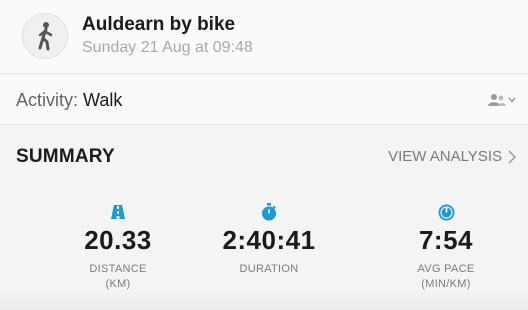 The height and width of the screenshot is (310, 528). Describe the element at coordinates (167, 47) in the screenshot. I see `activity-datetime: Sunday 21 Aug at 09:48` at that location.